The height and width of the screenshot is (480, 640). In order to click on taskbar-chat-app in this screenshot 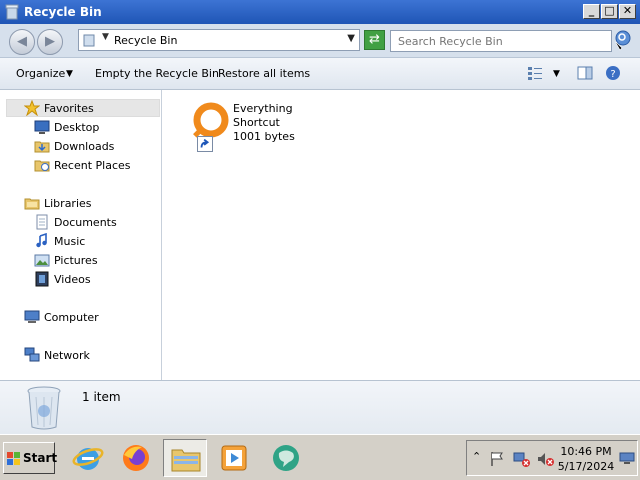, I will do `click(286, 458)`.